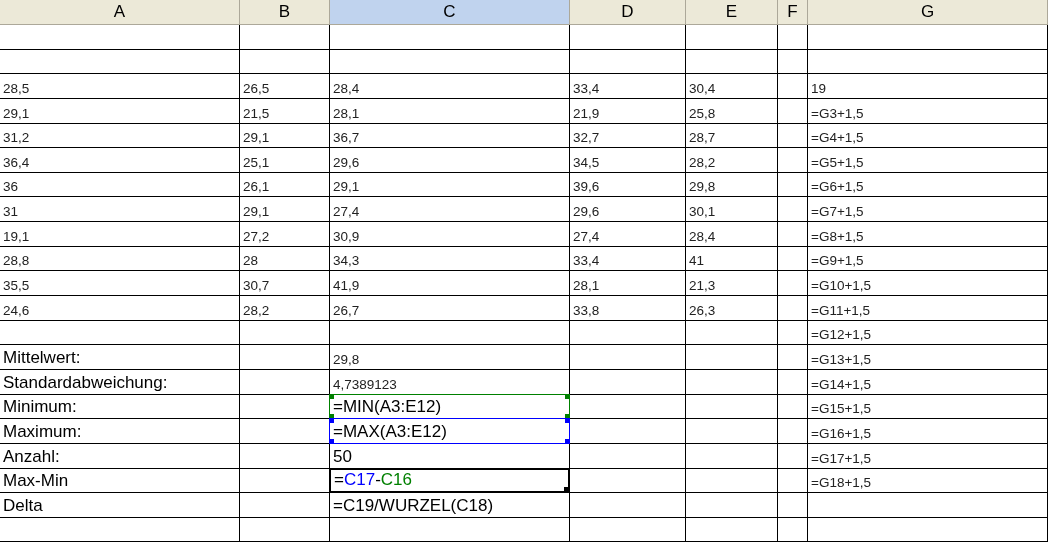 Image resolution: width=1048 pixels, height=548 pixels. Describe the element at coordinates (449, 480) in the screenshot. I see `table-cell: =C17-C16` at that location.